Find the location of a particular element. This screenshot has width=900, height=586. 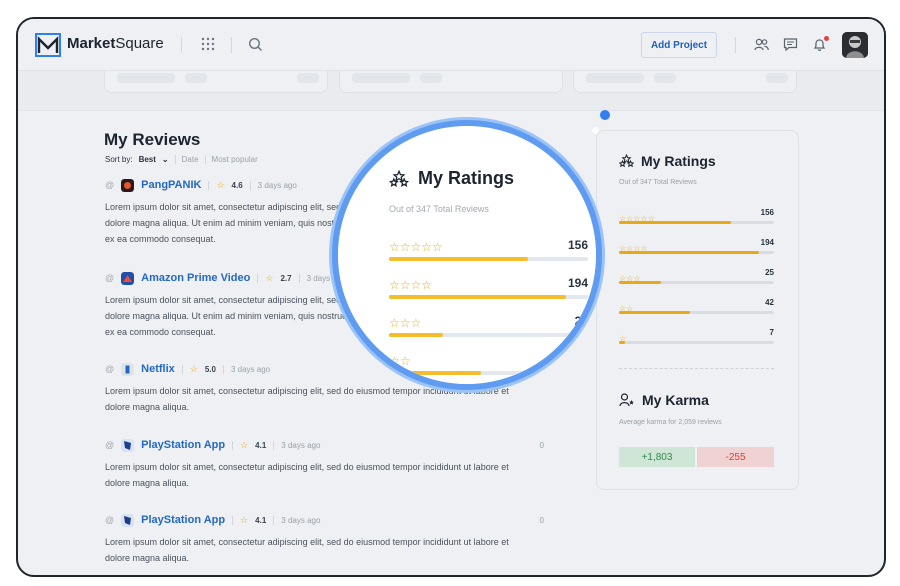

magnified-subtitle: Out of 347 Total Reviews is located at coordinates (439, 209).